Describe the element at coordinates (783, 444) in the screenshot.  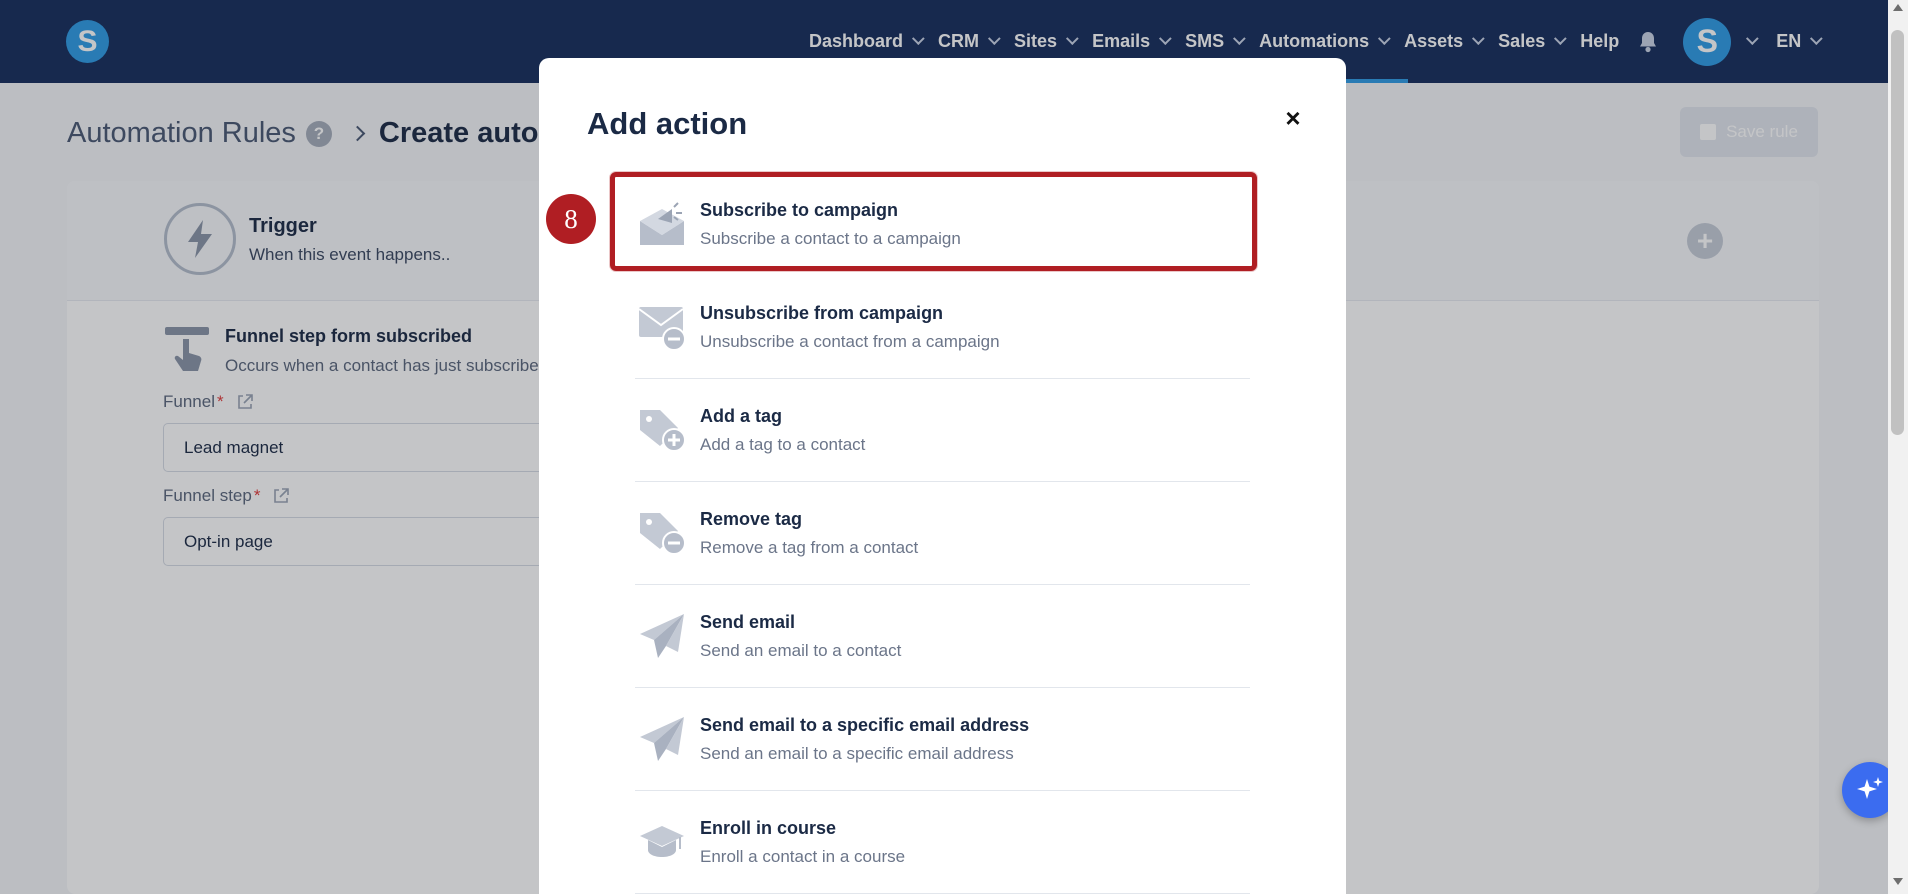
I see `action-subtitle: Add a tag to a contact` at that location.